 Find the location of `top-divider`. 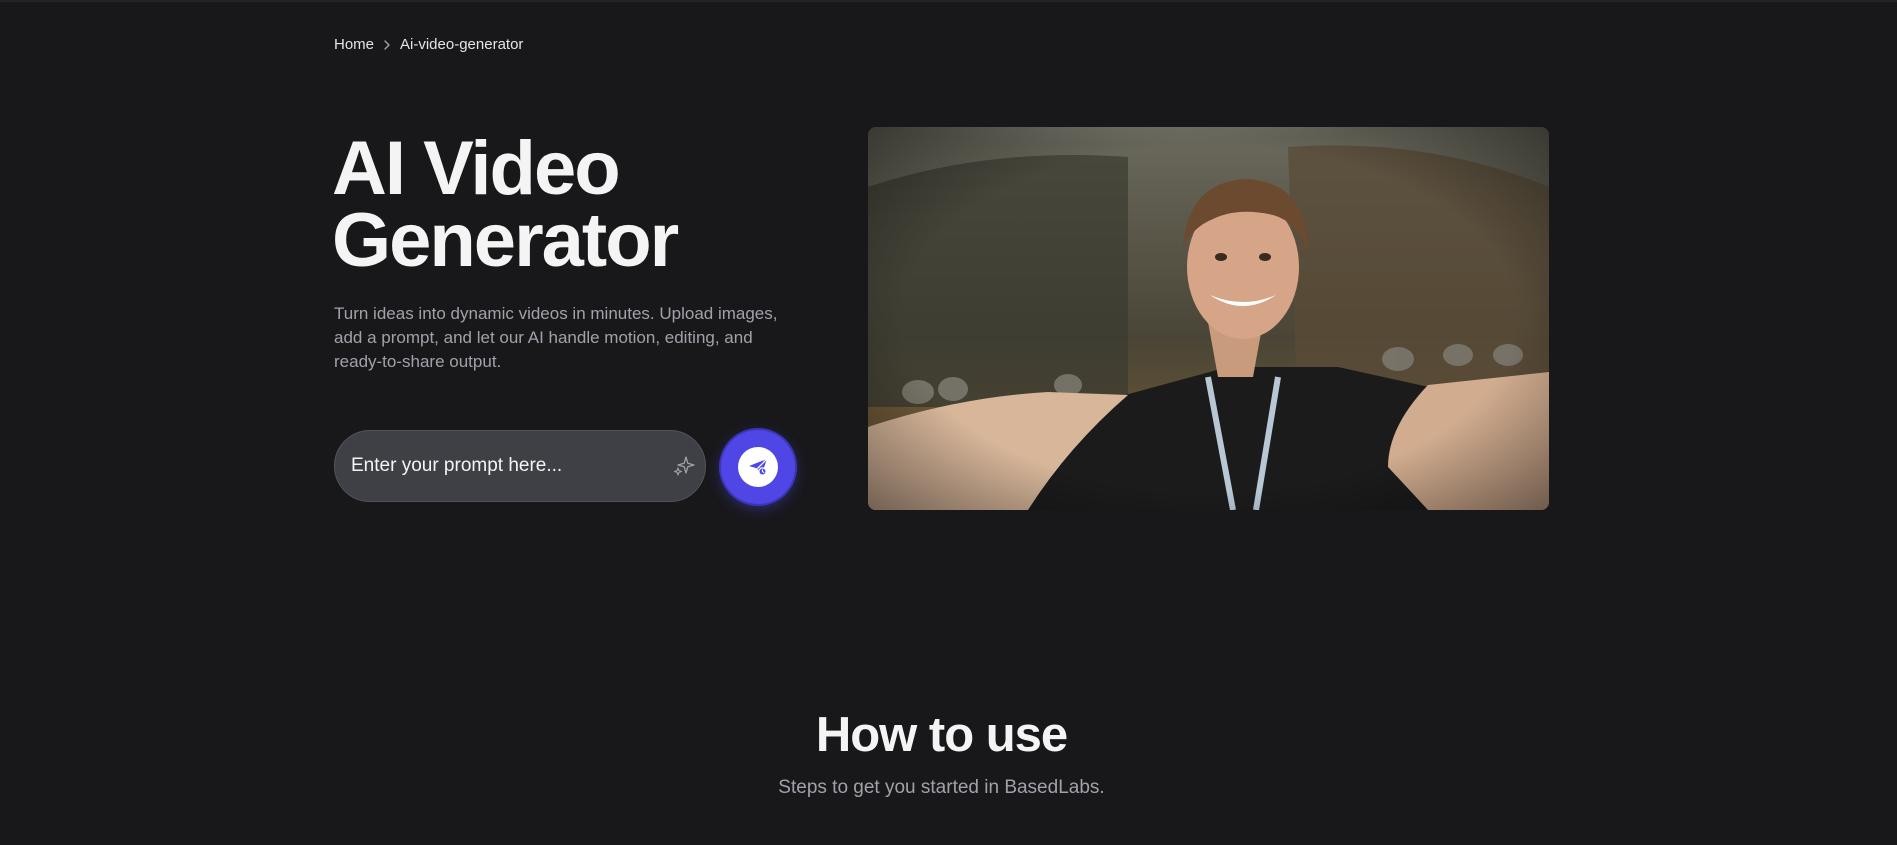

top-divider is located at coordinates (948, 1).